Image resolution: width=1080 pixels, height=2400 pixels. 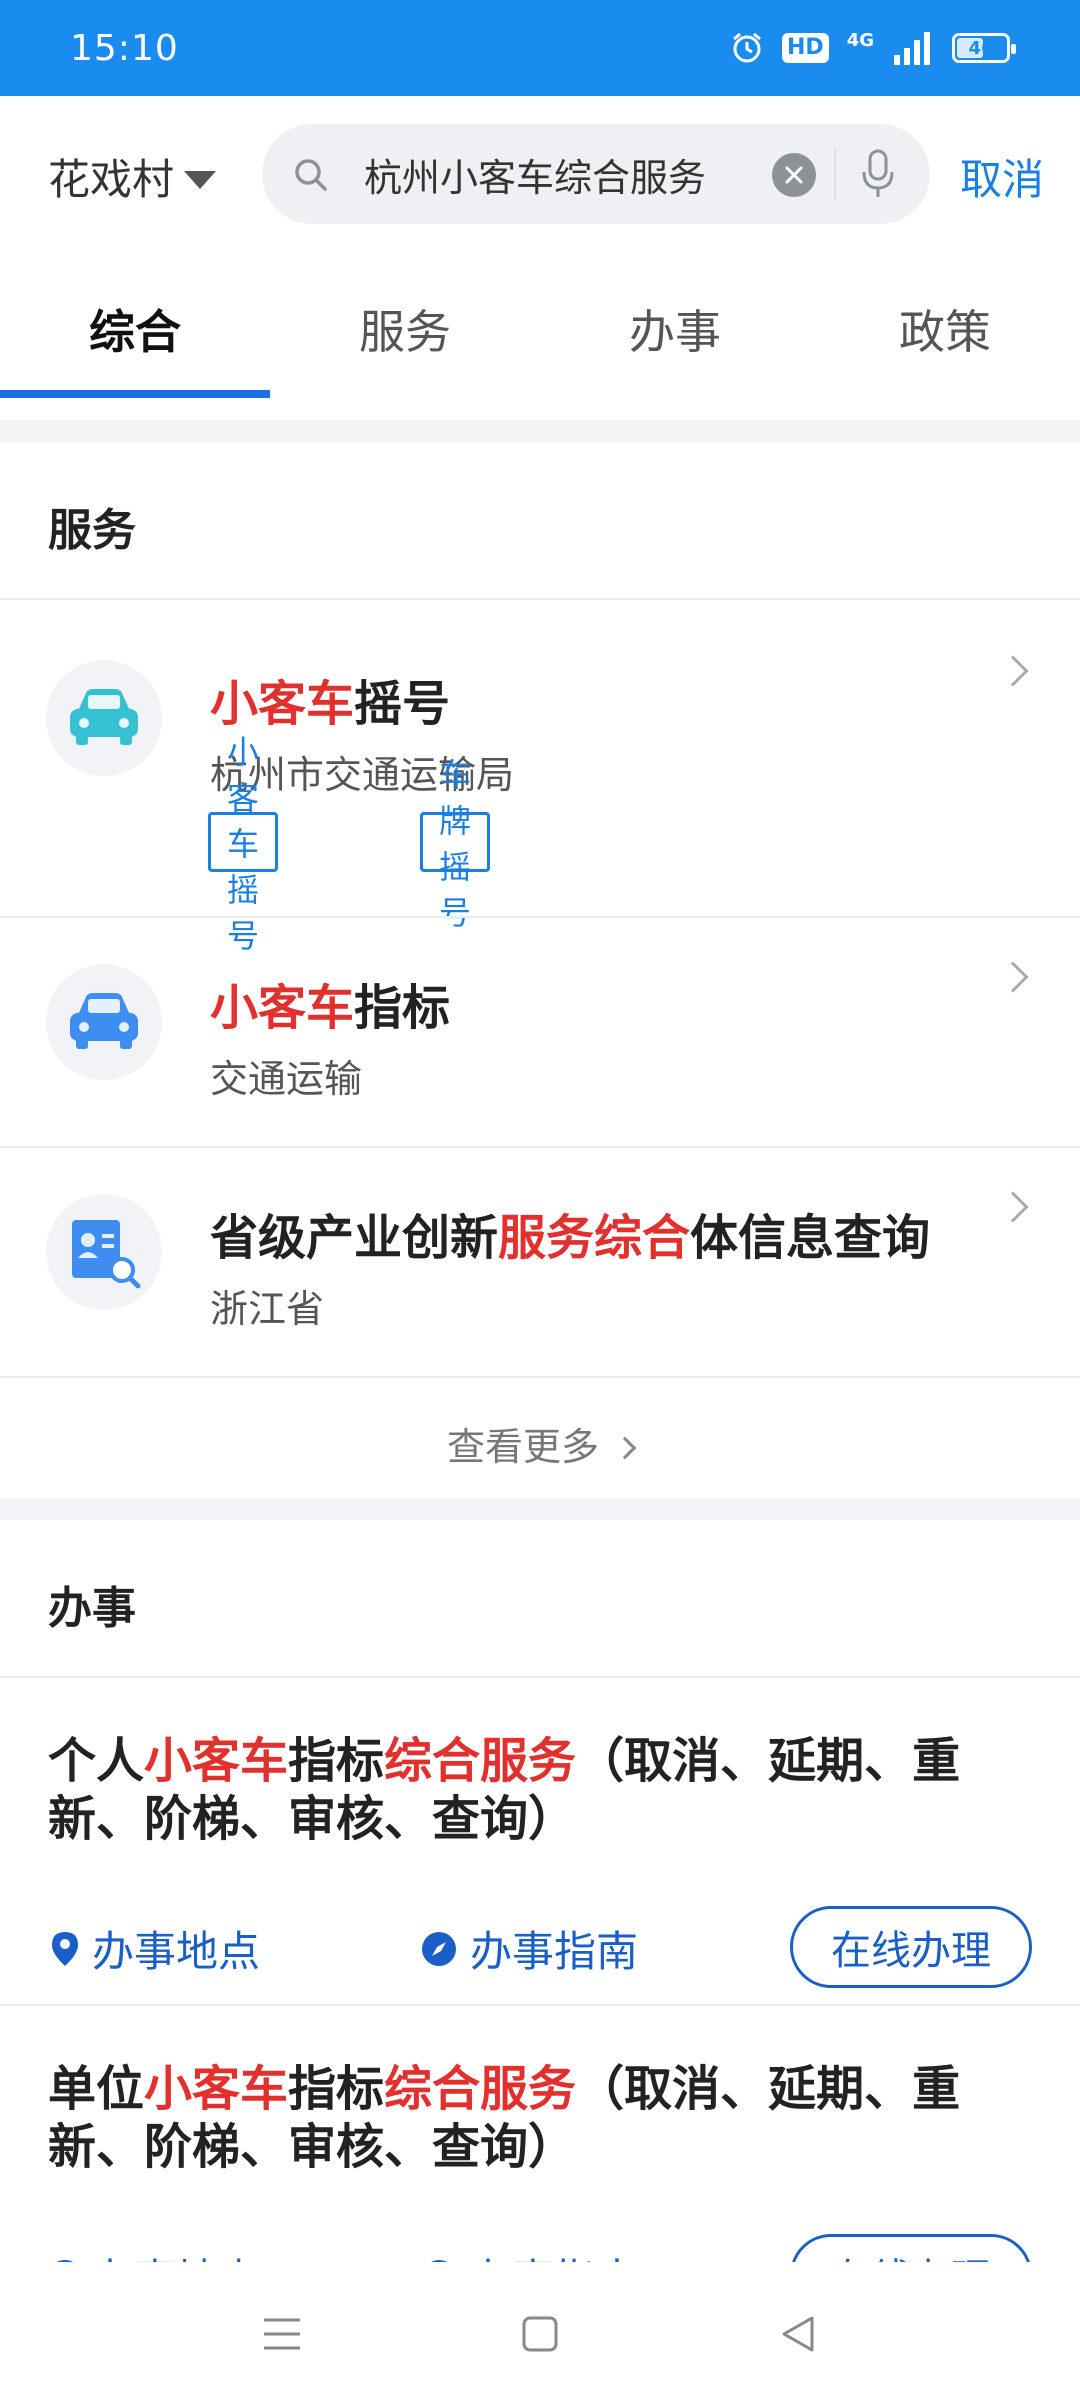 I want to click on tab-policy: 政策, so click(x=945, y=325).